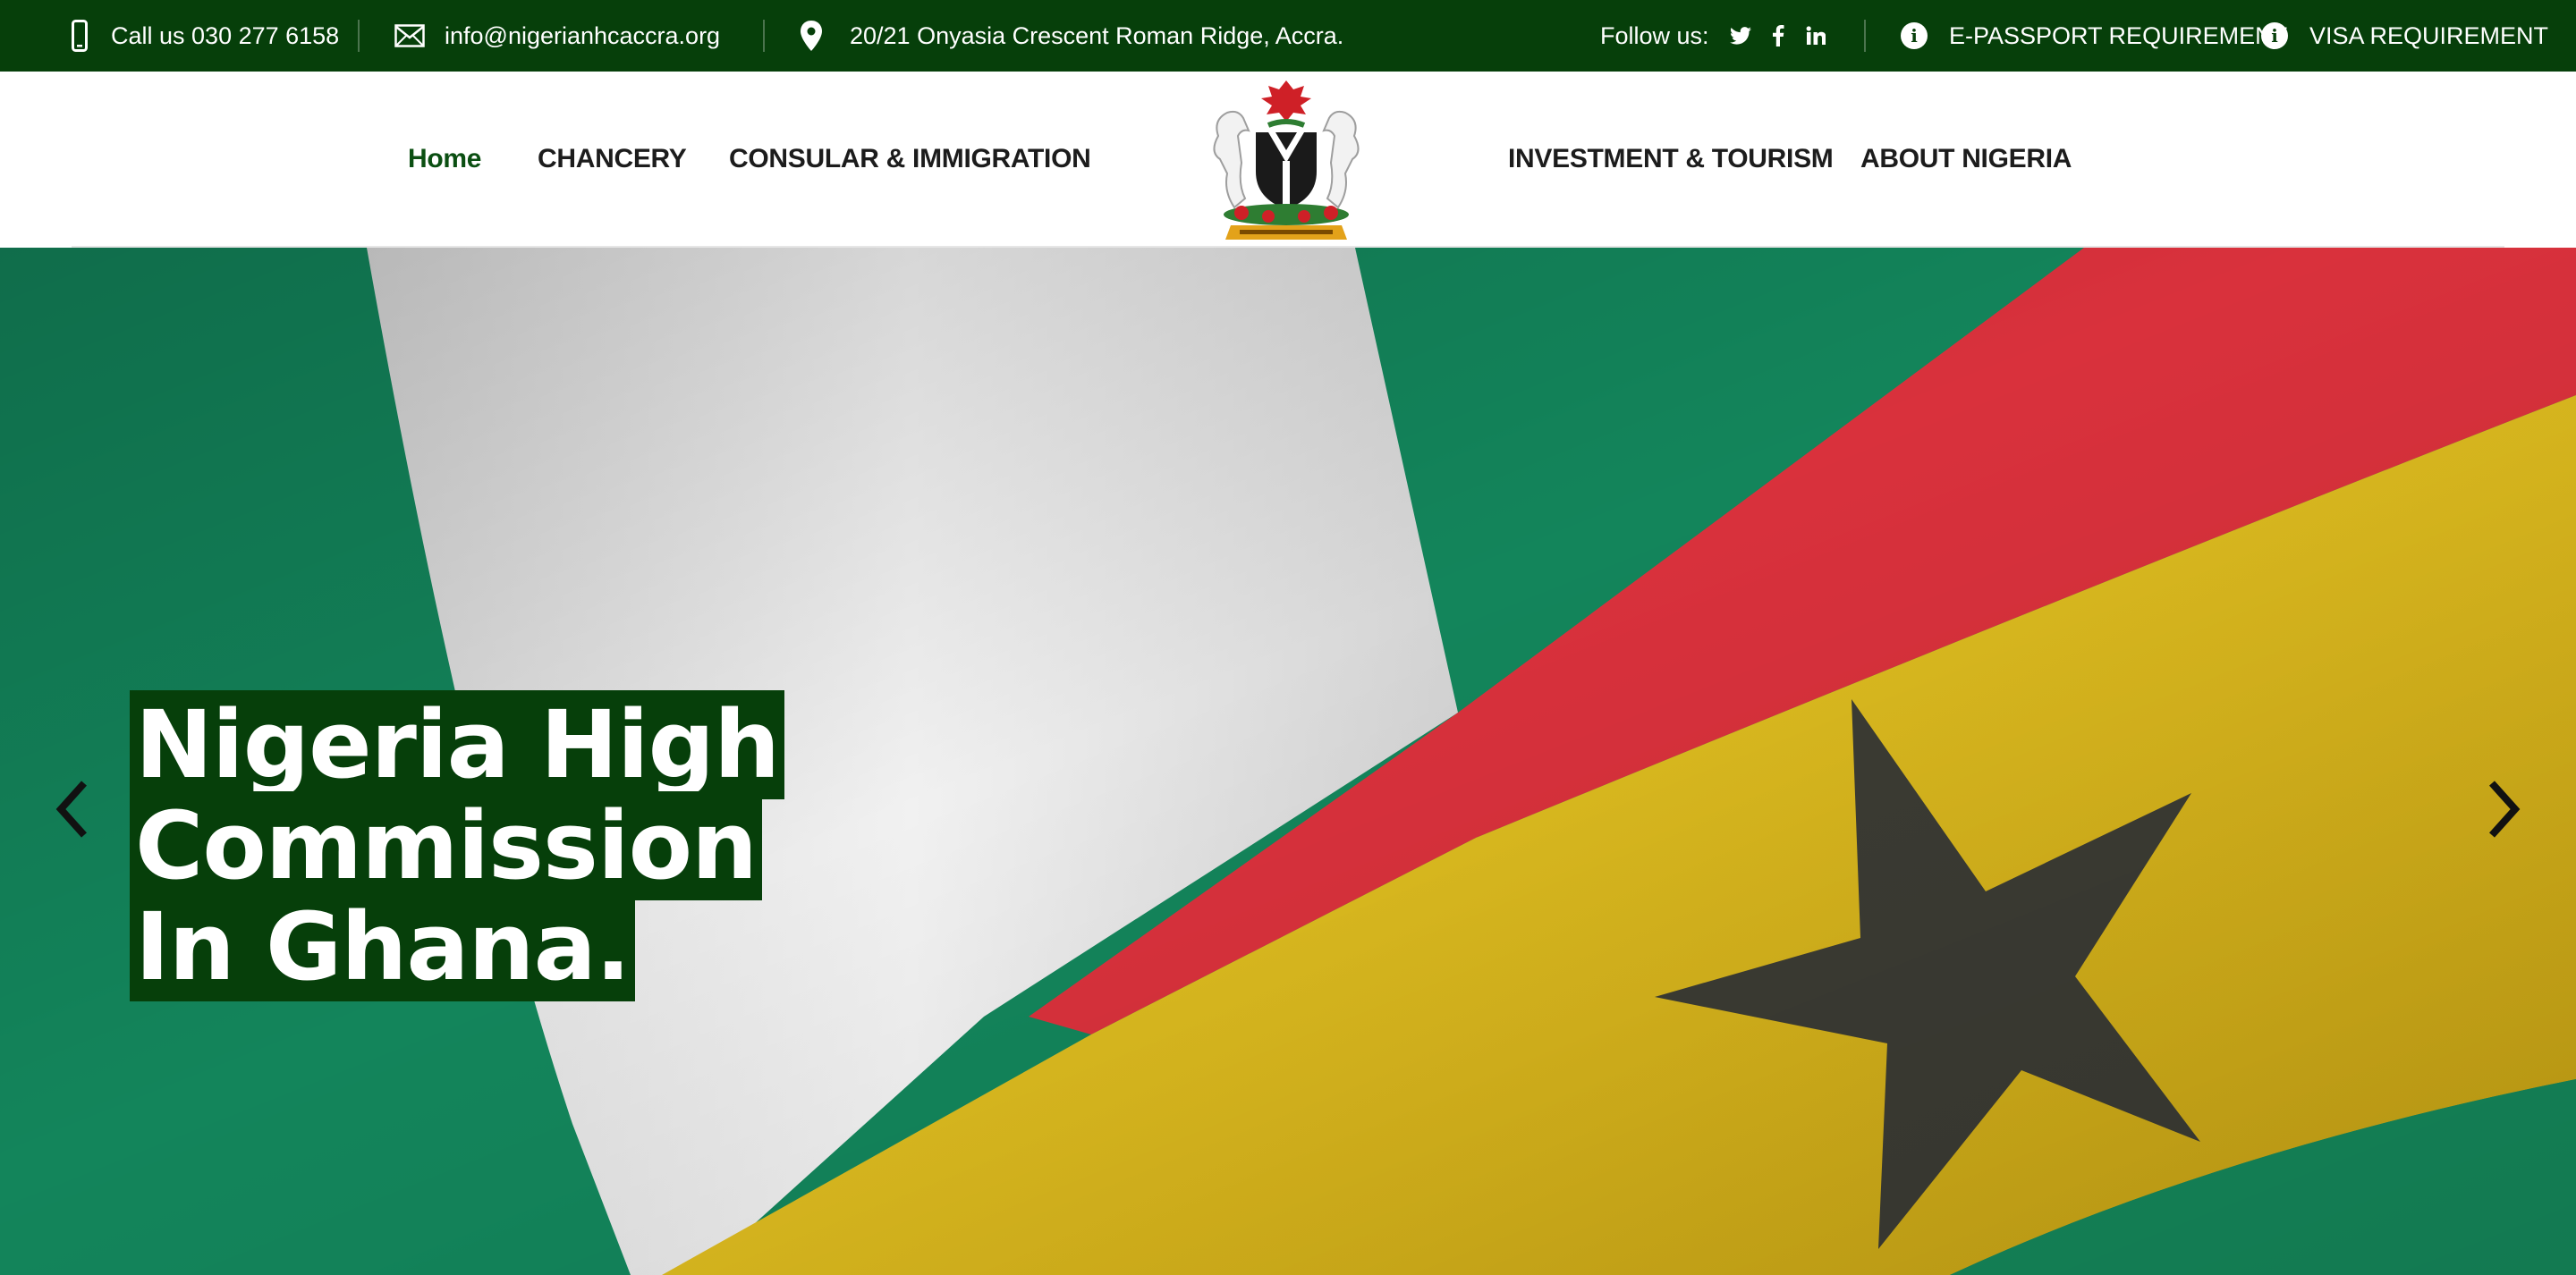 The height and width of the screenshot is (1275, 2576). What do you see at coordinates (1740, 35) in the screenshot?
I see `twitter-icon` at bounding box center [1740, 35].